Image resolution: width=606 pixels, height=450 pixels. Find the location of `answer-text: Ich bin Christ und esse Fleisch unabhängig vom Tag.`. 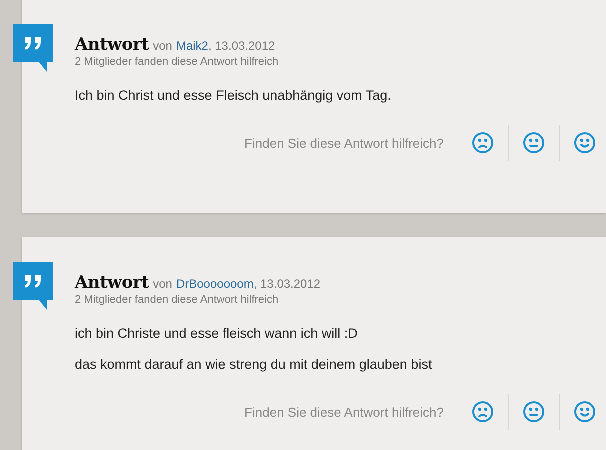

answer-text: Ich bin Christ und esse Fleisch unabhängig vom Tag. is located at coordinates (233, 95).